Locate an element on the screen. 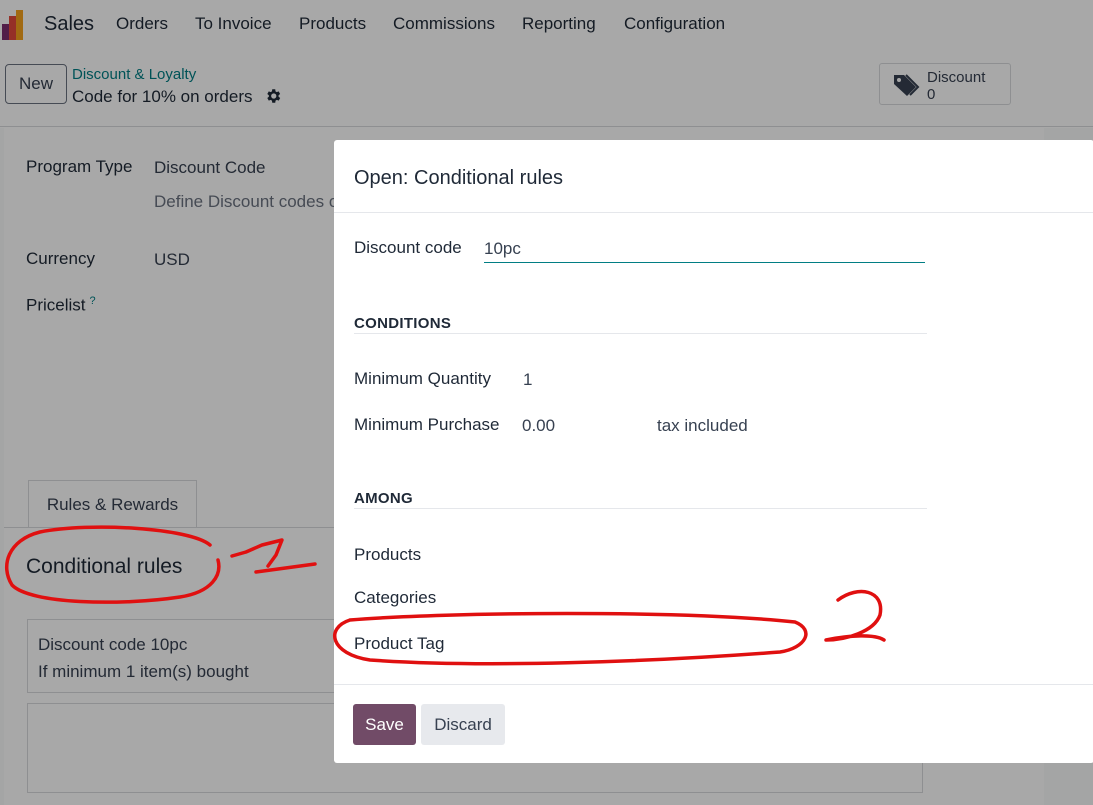 This screenshot has height=805, width=1093. categories-label: Categories is located at coordinates (395, 597).